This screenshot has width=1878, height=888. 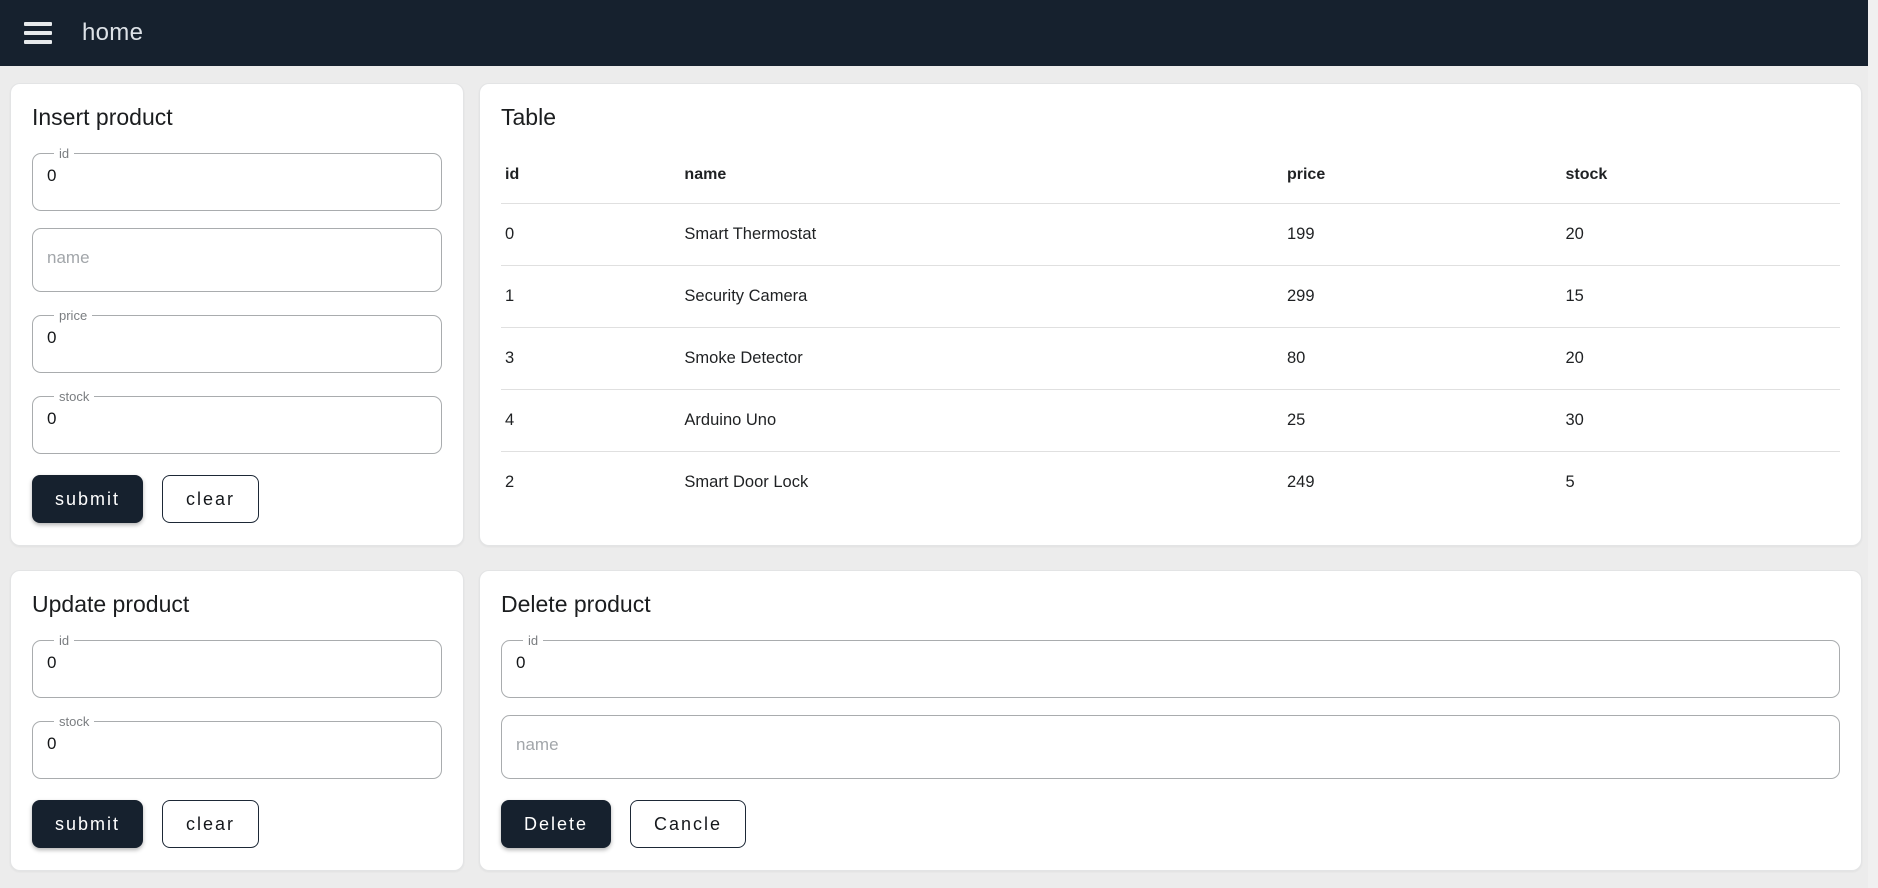 What do you see at coordinates (576, 604) in the screenshot?
I see `delete-product-title: Delete product` at bounding box center [576, 604].